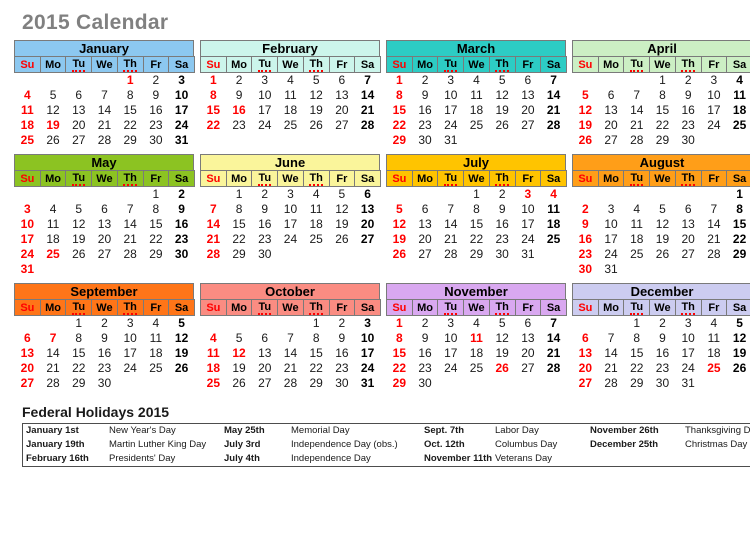 This screenshot has width=750, height=557. What do you see at coordinates (181, 323) in the screenshot?
I see `day-cell-september-5: 5` at bounding box center [181, 323].